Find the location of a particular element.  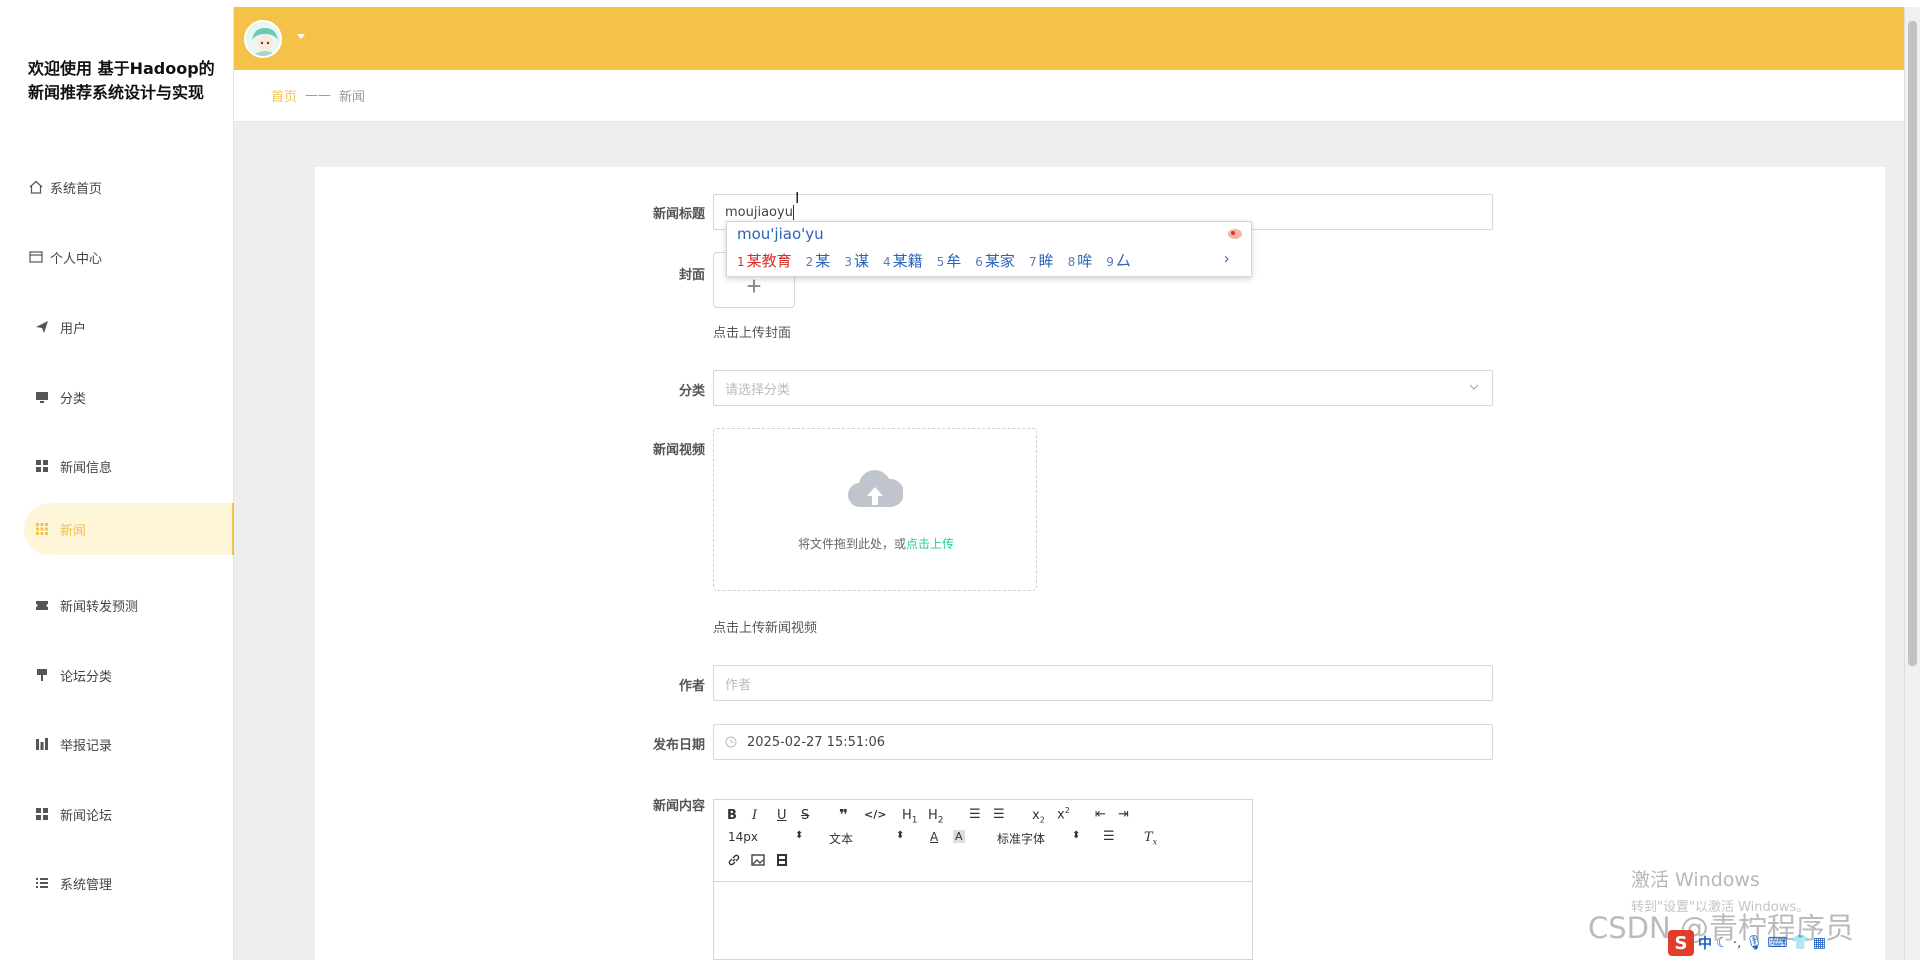

subscript-button: x2 is located at coordinates (1038, 816).